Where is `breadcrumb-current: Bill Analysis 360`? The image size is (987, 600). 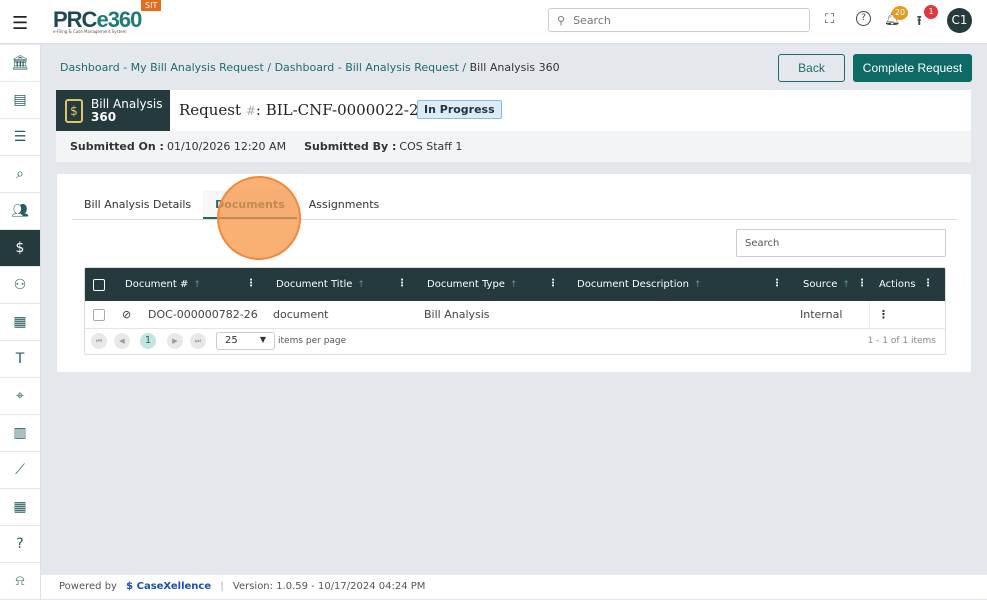
breadcrumb-current: Bill Analysis 360 is located at coordinates (514, 67).